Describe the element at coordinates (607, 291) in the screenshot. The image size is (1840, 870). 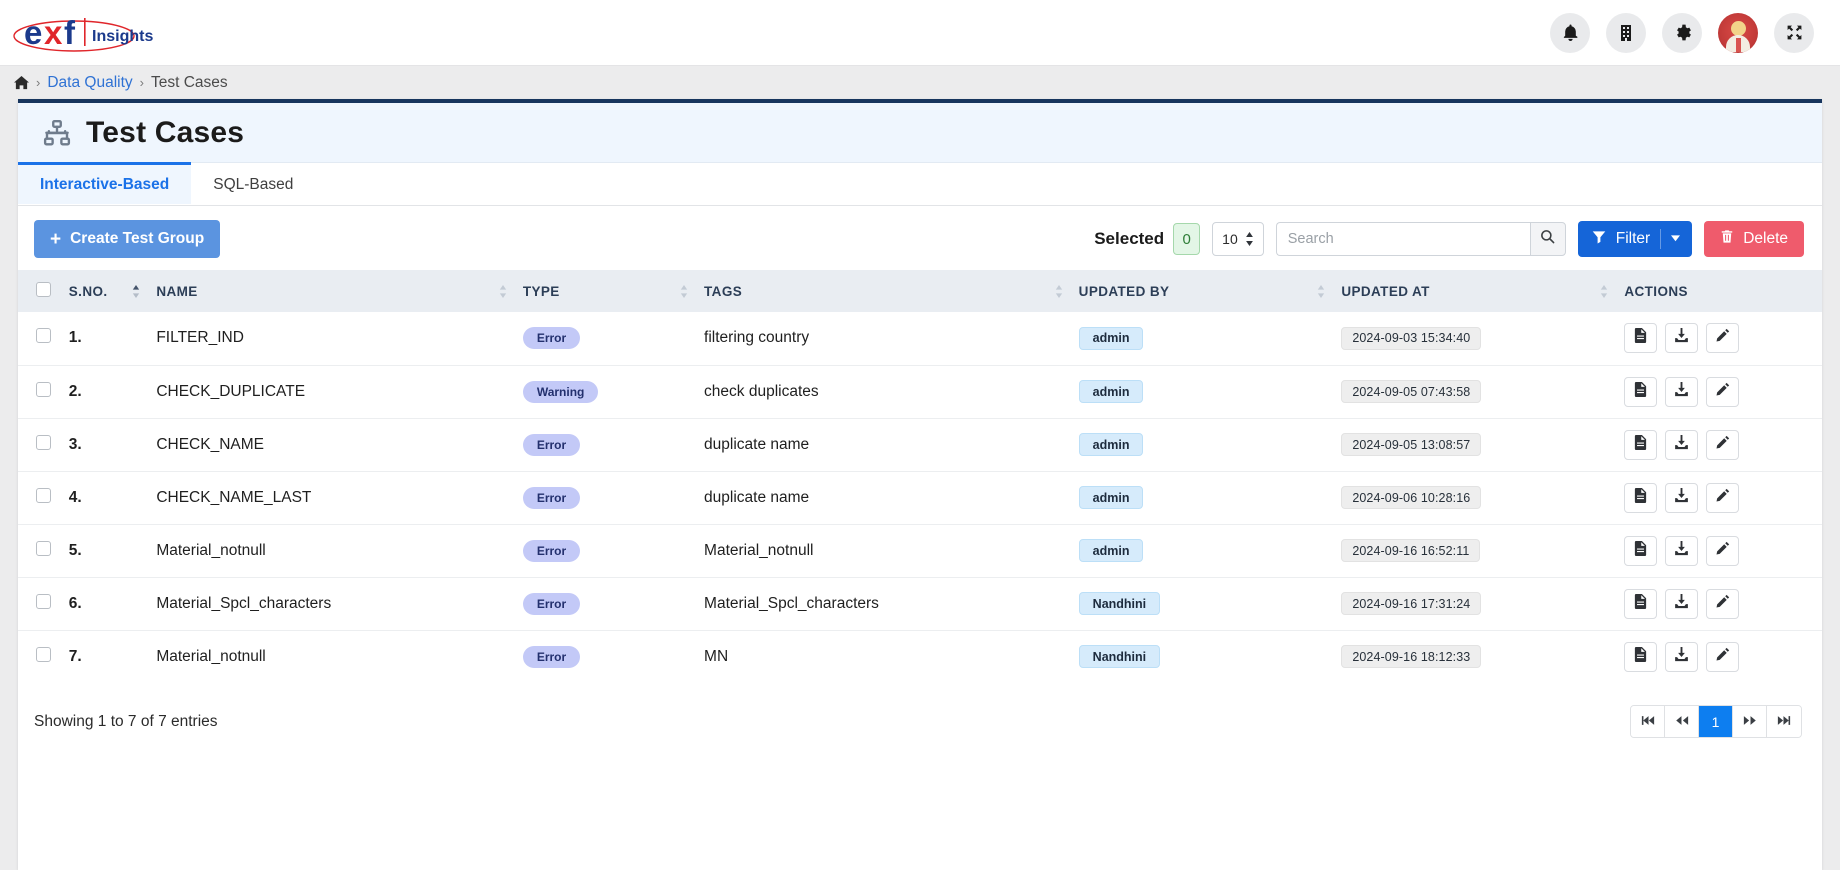
I see `header-type: TYPE` at that location.